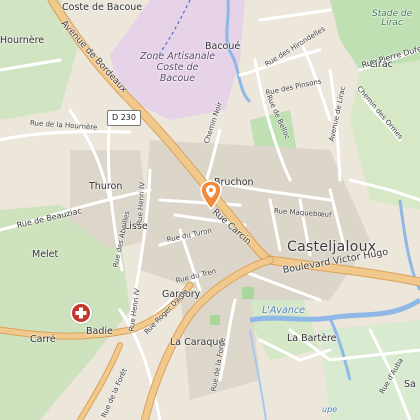  What do you see at coordinates (283, 310) in the screenshot?
I see `place-label-l-avance: L'Avance` at bounding box center [283, 310].